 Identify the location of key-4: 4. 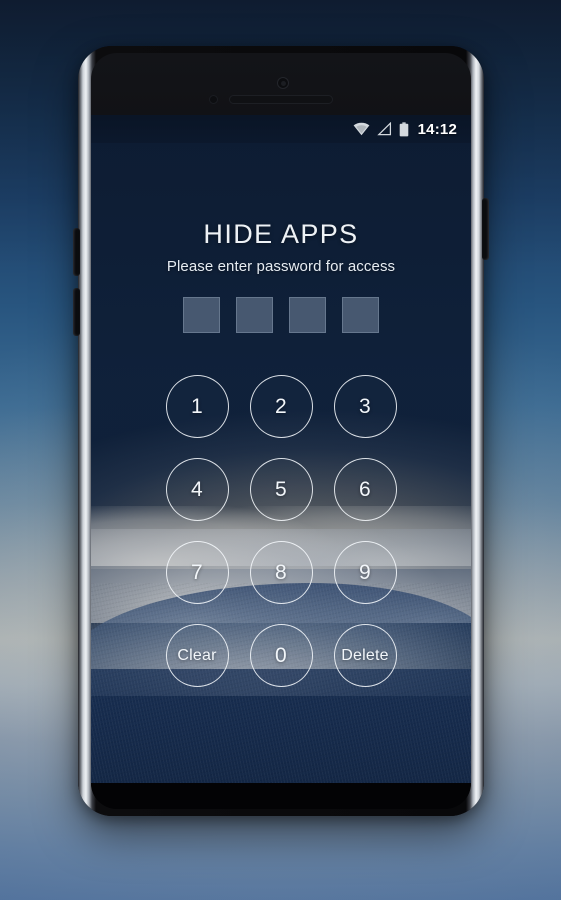
(197, 489).